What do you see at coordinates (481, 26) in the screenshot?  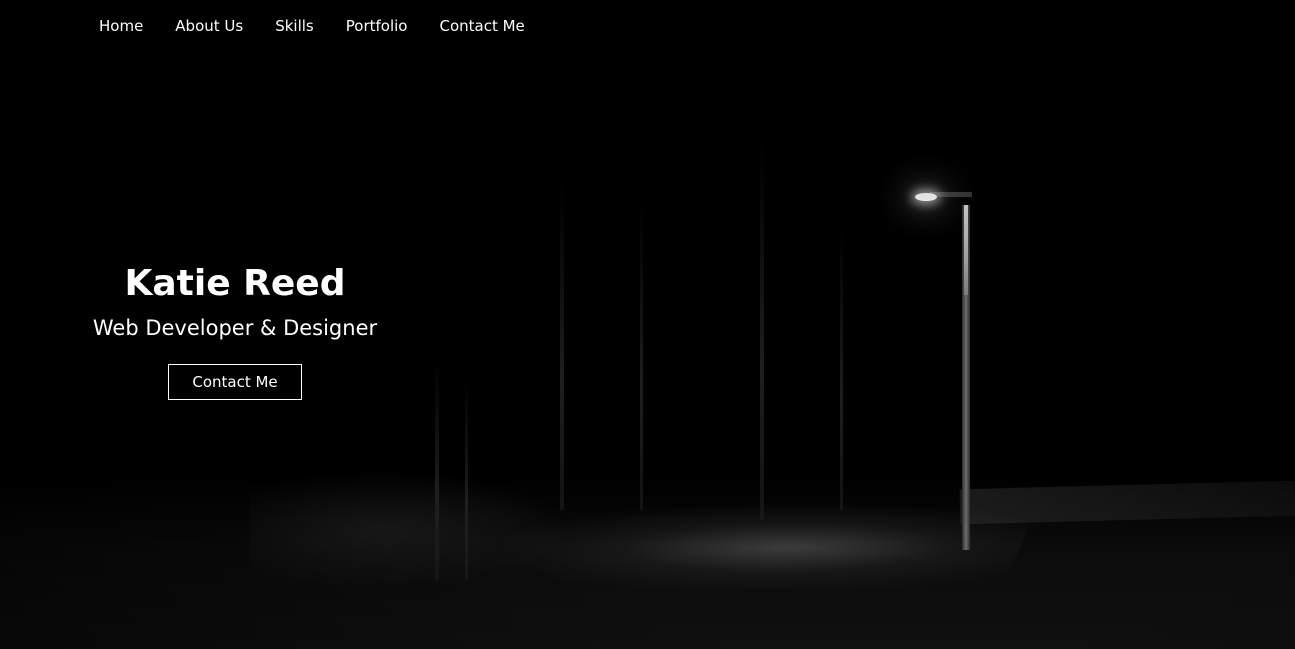 I see `nav-item-contact-me: Contact Me` at bounding box center [481, 26].